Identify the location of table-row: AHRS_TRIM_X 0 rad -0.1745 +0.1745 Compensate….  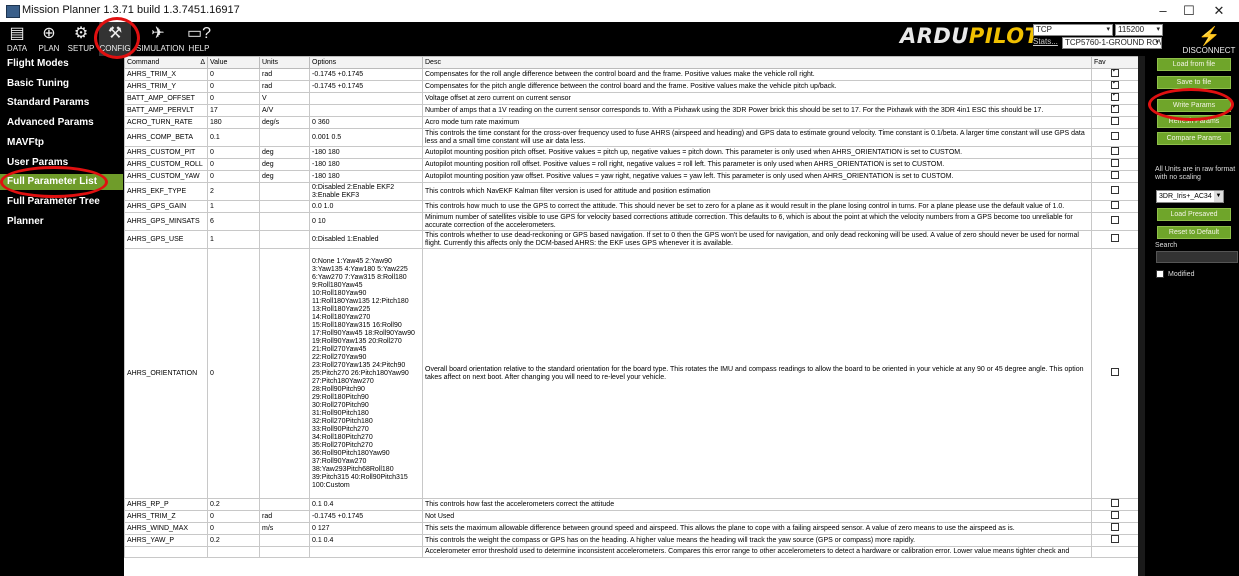
(631, 74).